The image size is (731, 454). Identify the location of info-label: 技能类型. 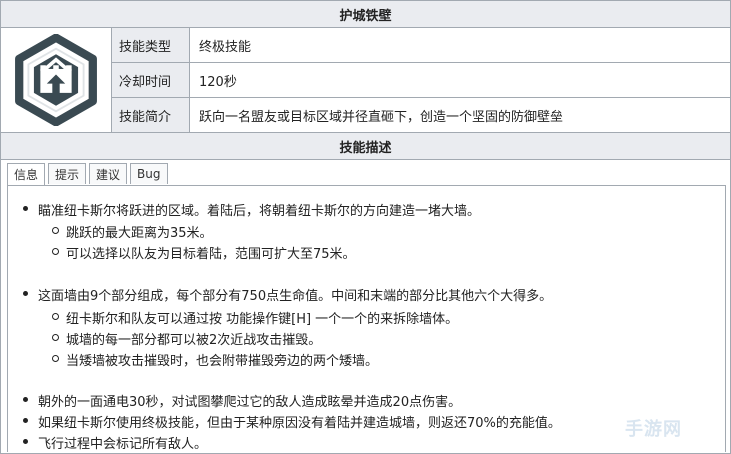
(151, 45).